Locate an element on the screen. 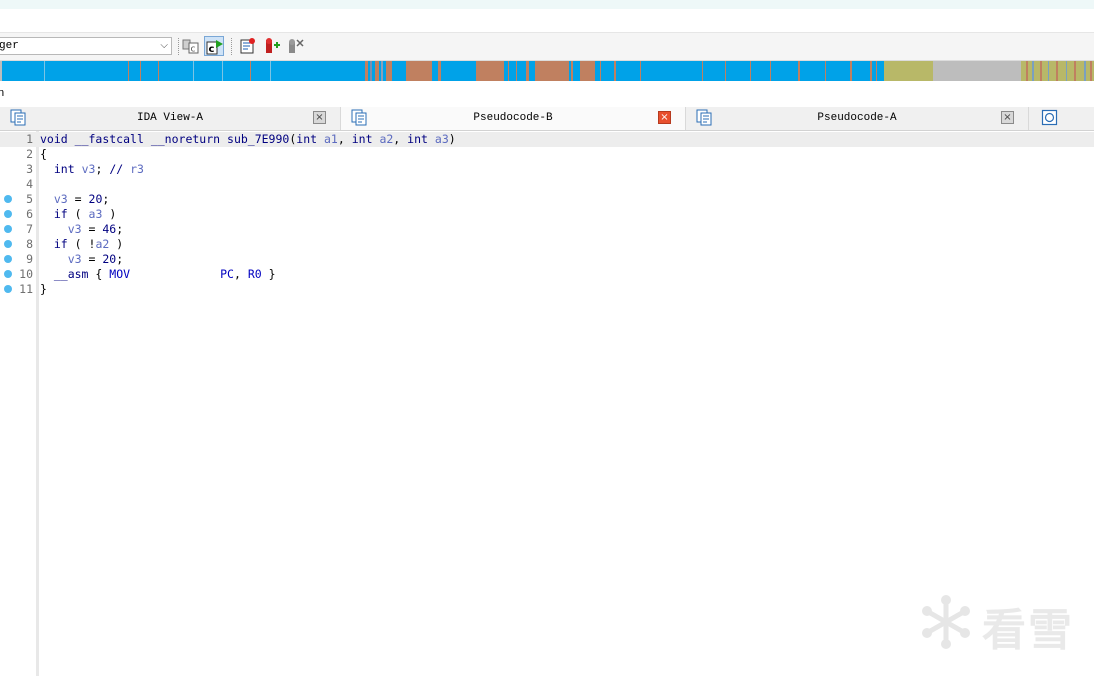  line-number: 10 is located at coordinates (26, 274).